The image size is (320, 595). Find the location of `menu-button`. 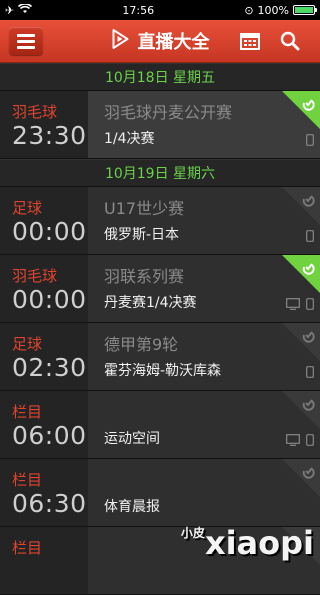

menu-button is located at coordinates (26, 41).